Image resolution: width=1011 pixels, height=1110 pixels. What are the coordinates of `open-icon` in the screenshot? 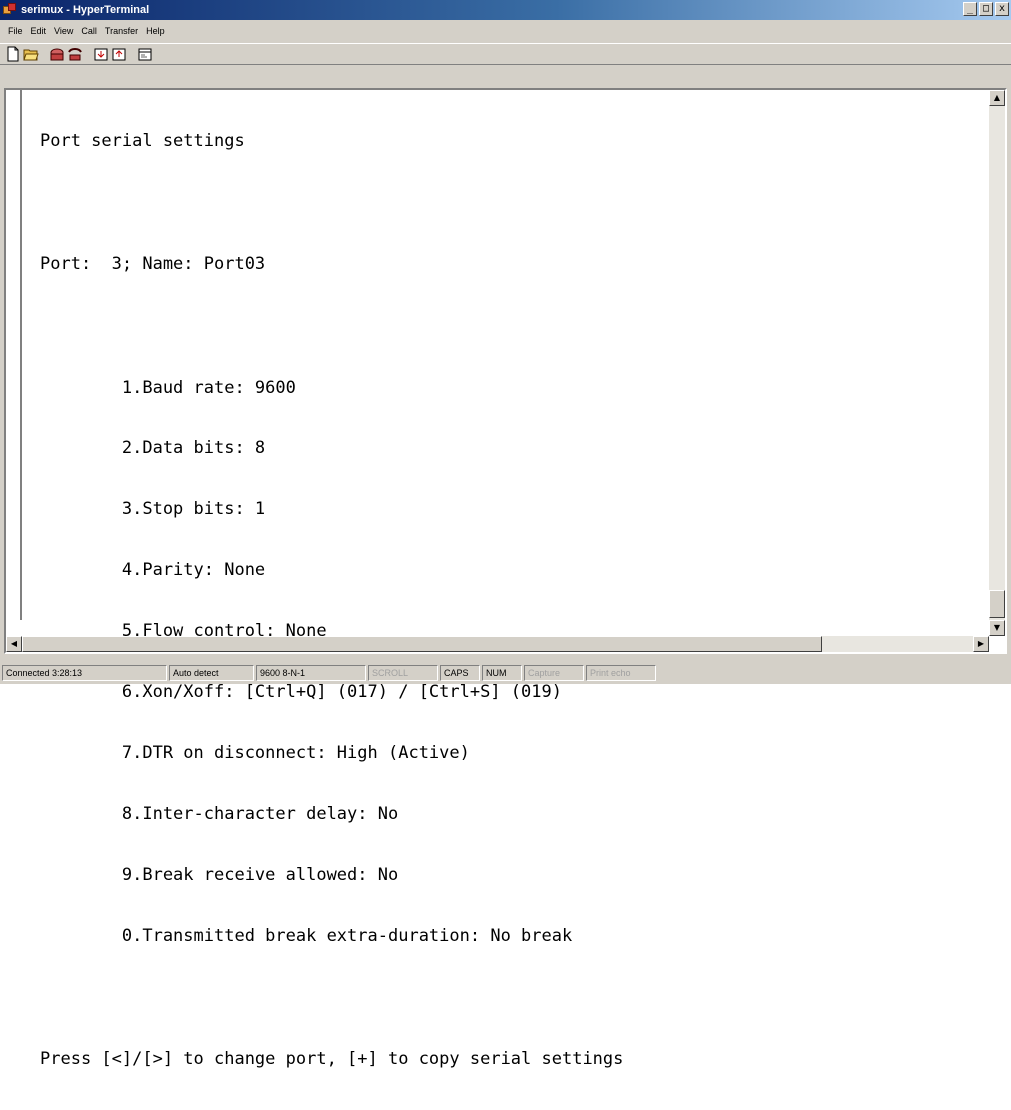 It's located at (31, 54).